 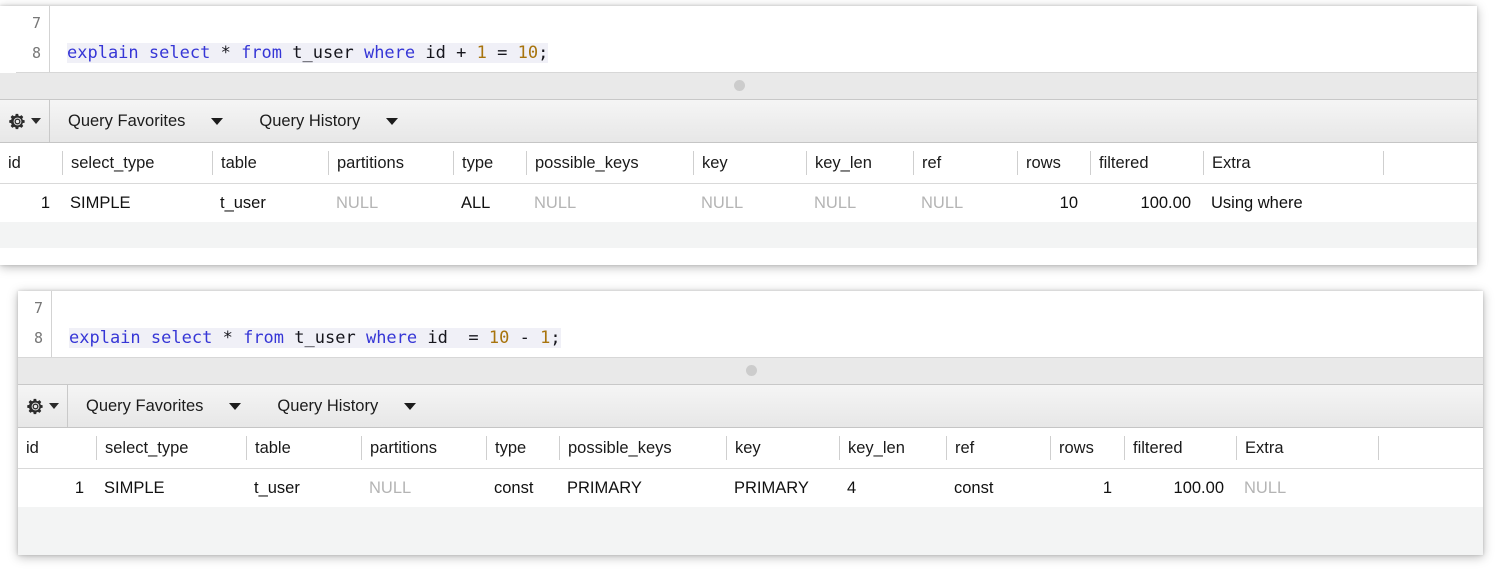 What do you see at coordinates (391, 338) in the screenshot?
I see `sql-token: where` at bounding box center [391, 338].